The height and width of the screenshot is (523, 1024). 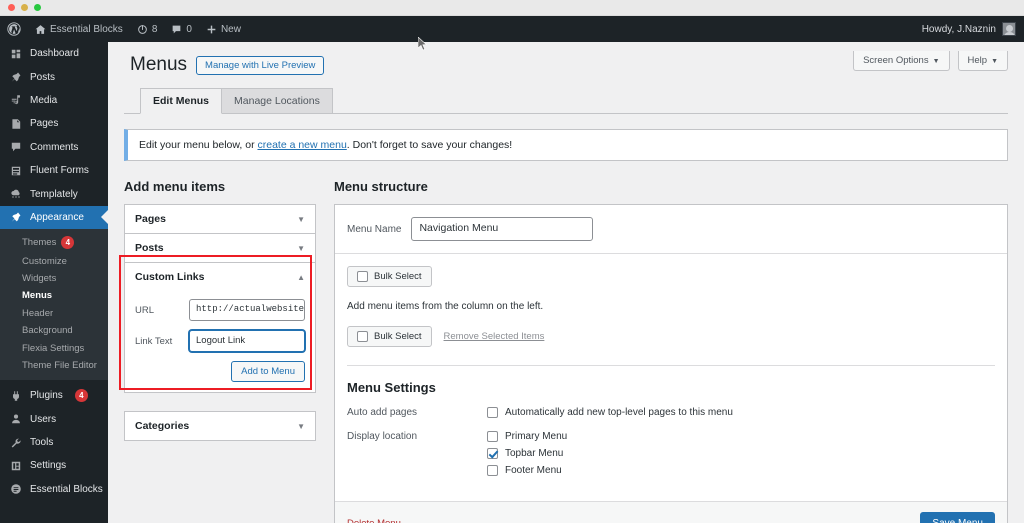 What do you see at coordinates (39, 243) in the screenshot?
I see `submenu-item-label: Themes` at bounding box center [39, 243].